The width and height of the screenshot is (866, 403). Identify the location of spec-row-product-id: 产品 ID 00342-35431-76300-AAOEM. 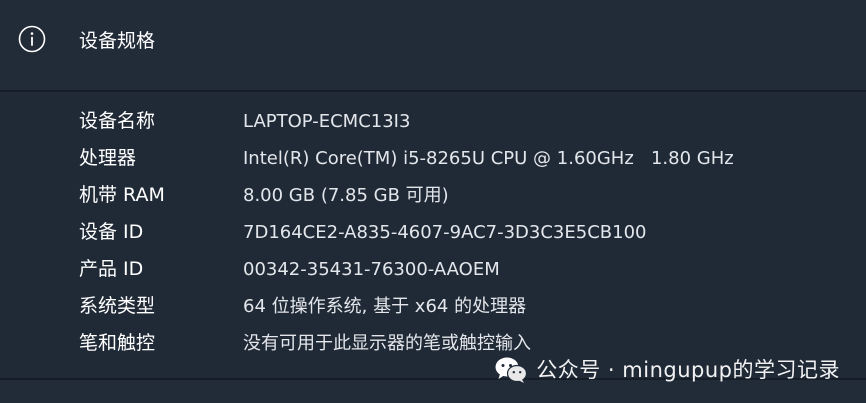
(433, 269).